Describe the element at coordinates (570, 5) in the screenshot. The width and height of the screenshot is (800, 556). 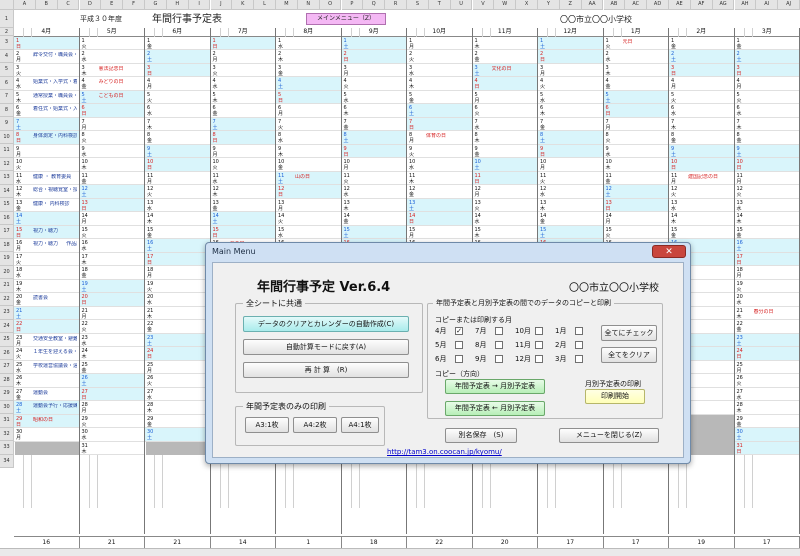
I see `column-header: Z` at that location.